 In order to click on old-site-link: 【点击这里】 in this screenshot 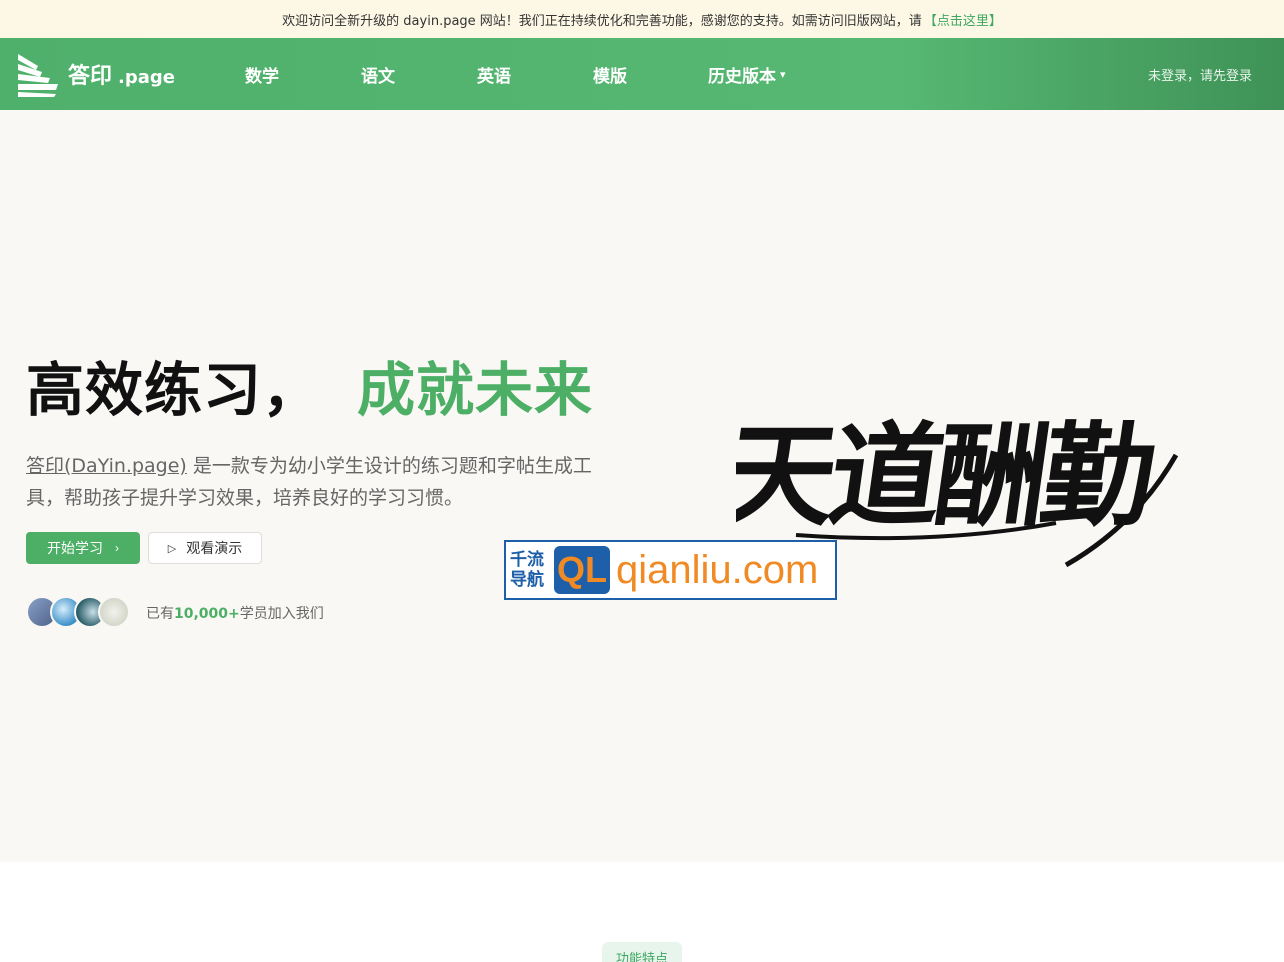, I will do `click(963, 19)`.